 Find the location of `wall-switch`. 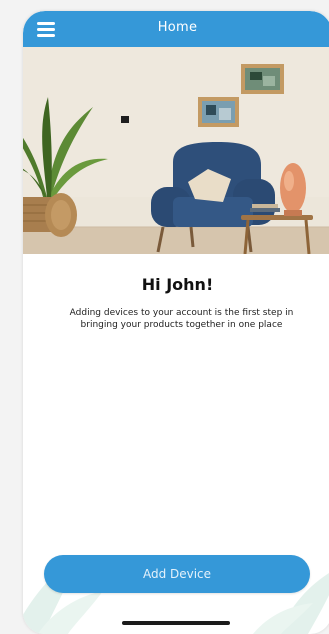

wall-switch is located at coordinates (125, 119).